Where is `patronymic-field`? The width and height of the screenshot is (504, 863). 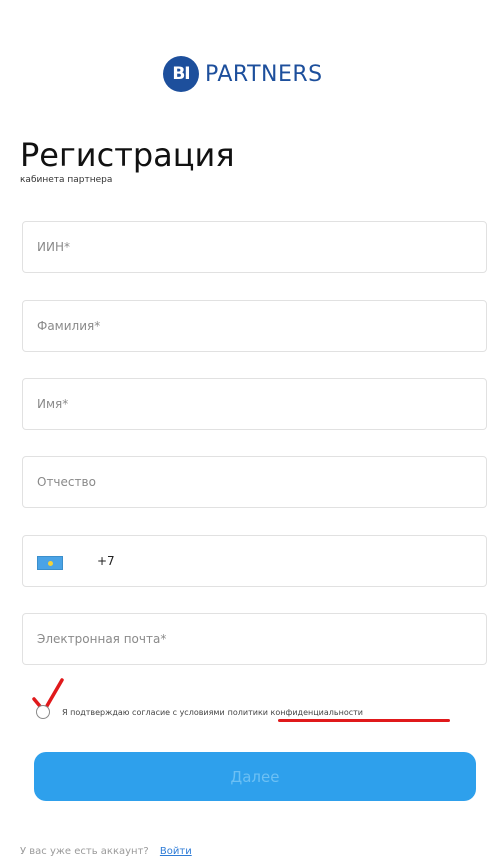 patronymic-field is located at coordinates (254, 482).